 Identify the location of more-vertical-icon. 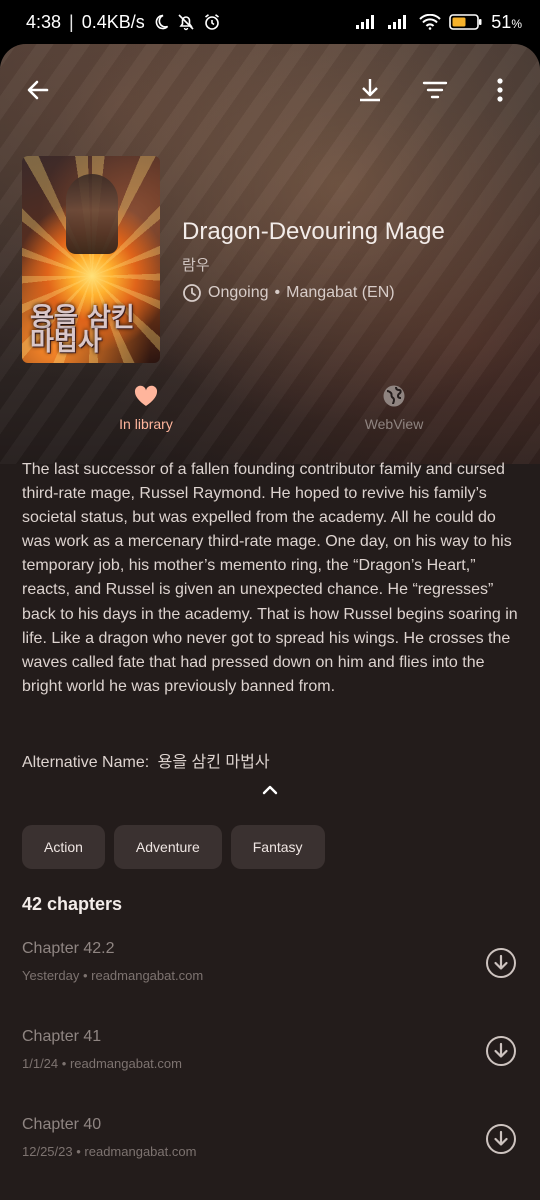
(500, 90).